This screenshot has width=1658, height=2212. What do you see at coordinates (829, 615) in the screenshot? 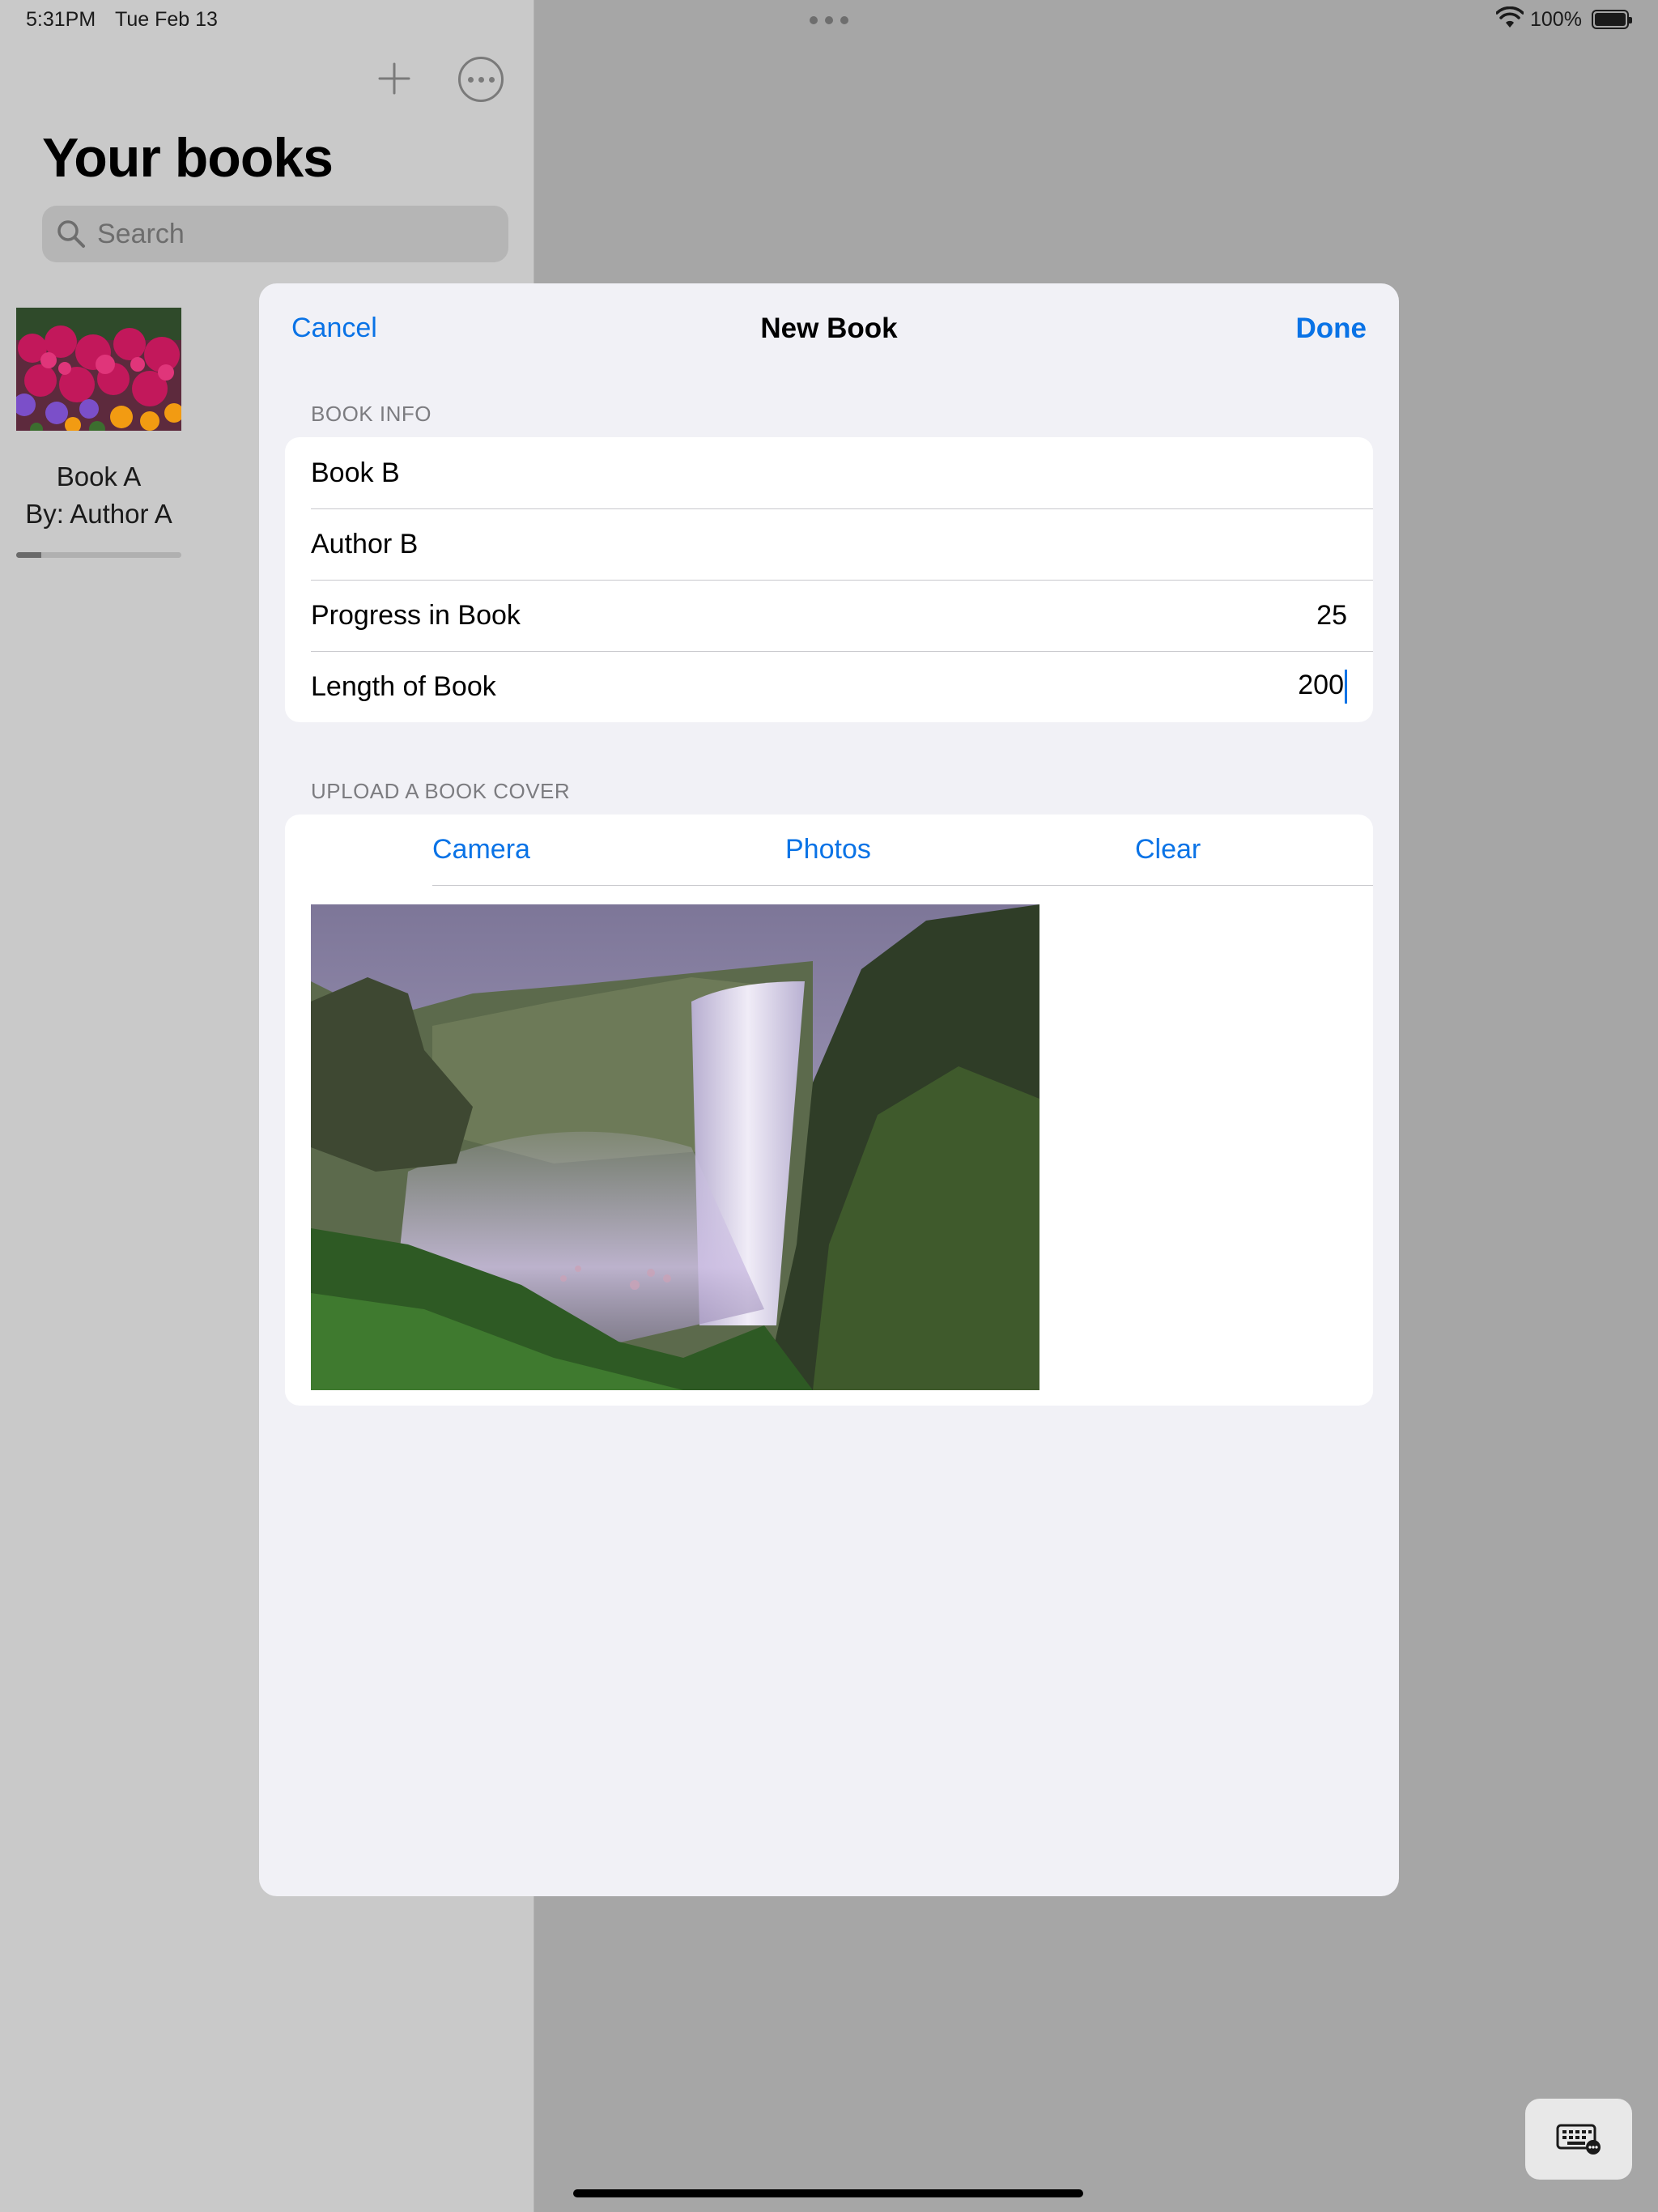
I see `progress-in-book-field: Progress in Book 25` at bounding box center [829, 615].